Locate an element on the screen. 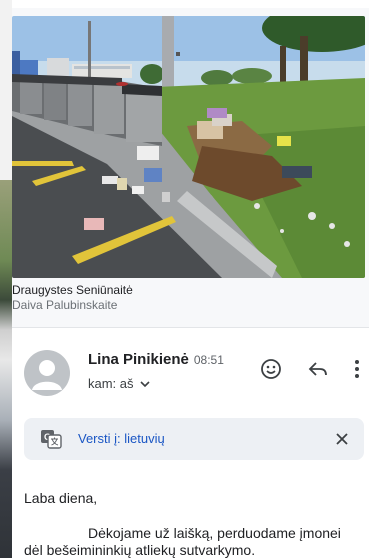 The image size is (369, 558). person-icon is located at coordinates (47, 375).